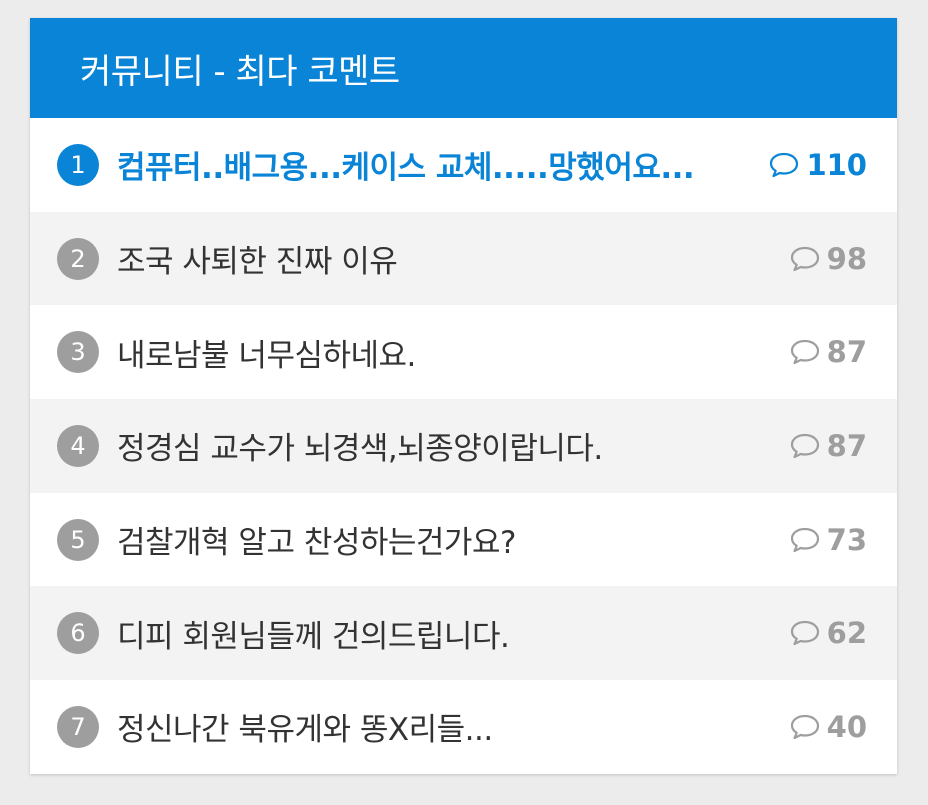  What do you see at coordinates (78, 445) in the screenshot?
I see `rank-badge: 4` at bounding box center [78, 445].